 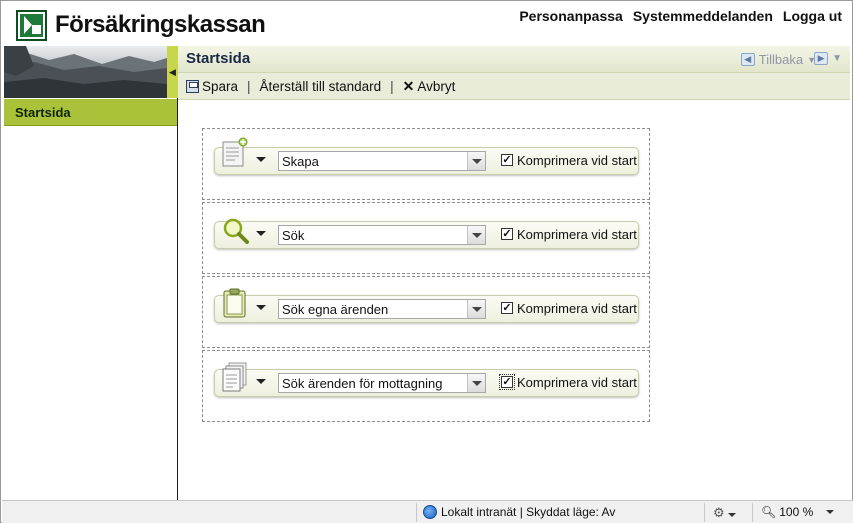 I want to click on save-button: Spara, so click(x=212, y=86).